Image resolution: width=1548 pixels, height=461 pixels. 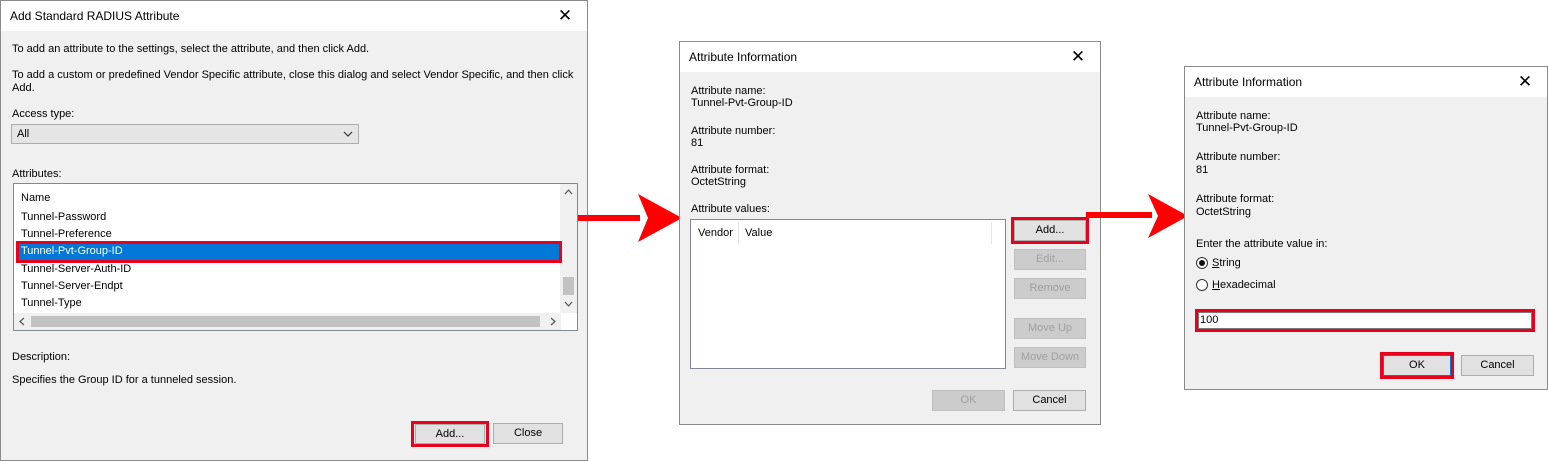 I want to click on radio-hex-label: Hexadecimal, so click(x=1244, y=285).